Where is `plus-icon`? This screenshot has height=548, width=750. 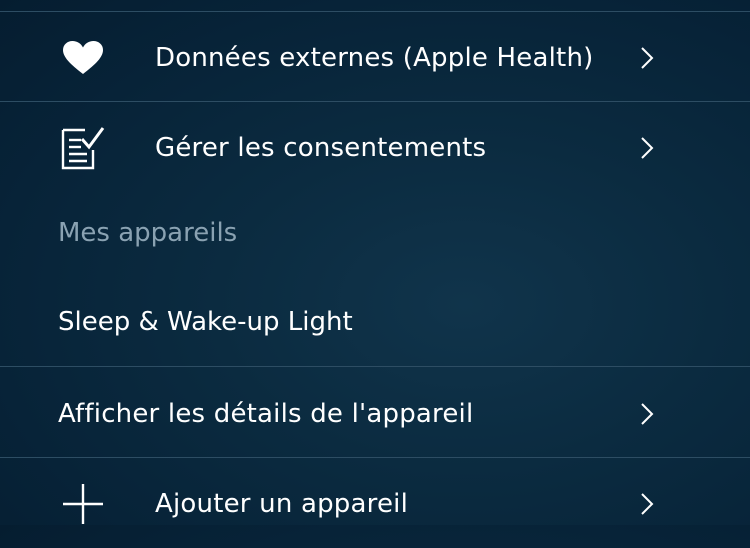 plus-icon is located at coordinates (83, 504).